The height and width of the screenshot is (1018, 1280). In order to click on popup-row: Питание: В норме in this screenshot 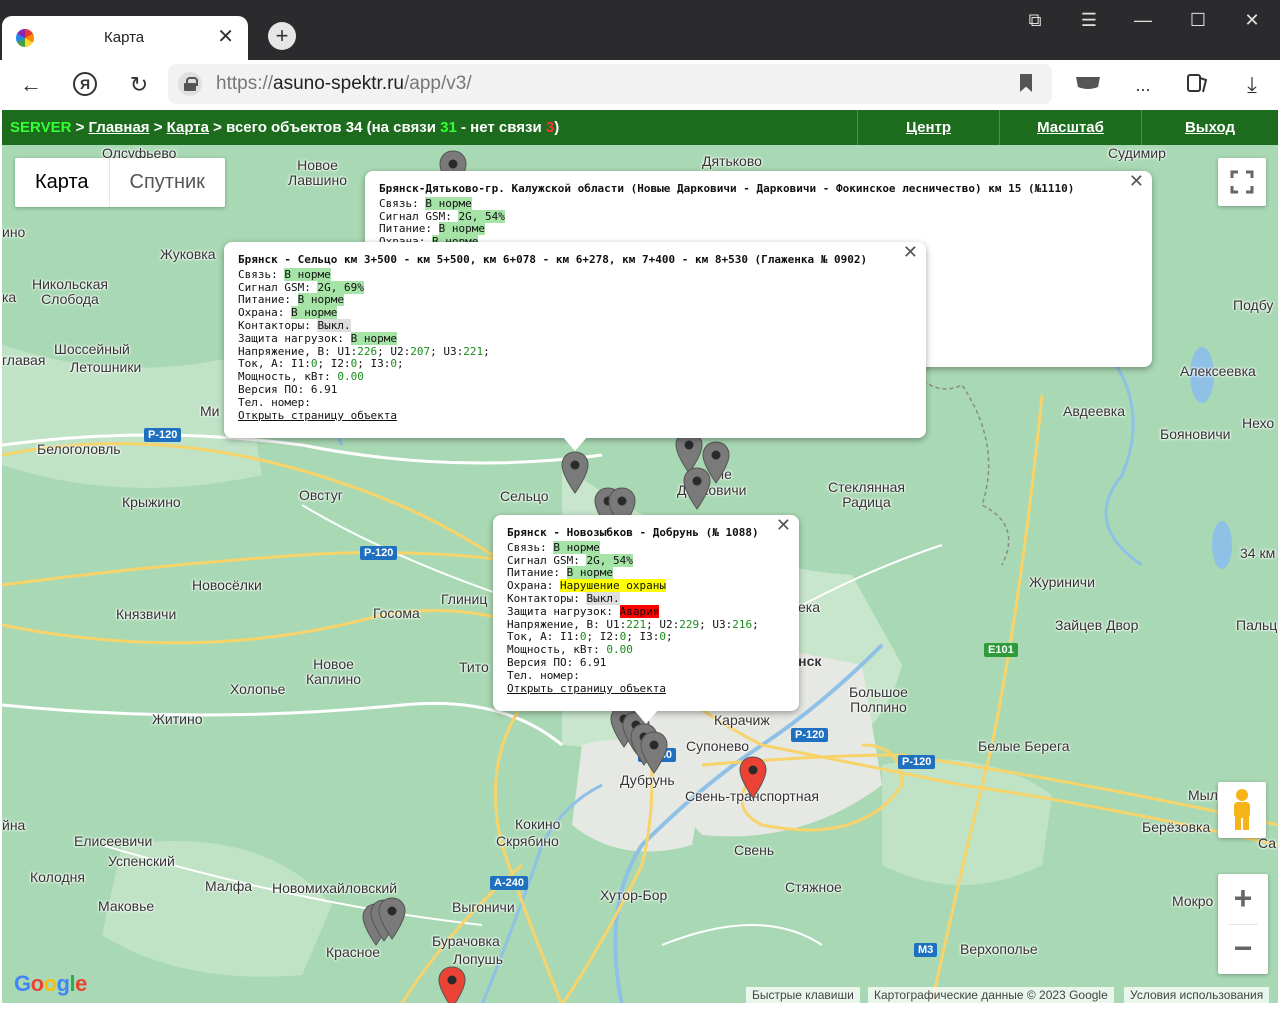, I will do `click(291, 300)`.